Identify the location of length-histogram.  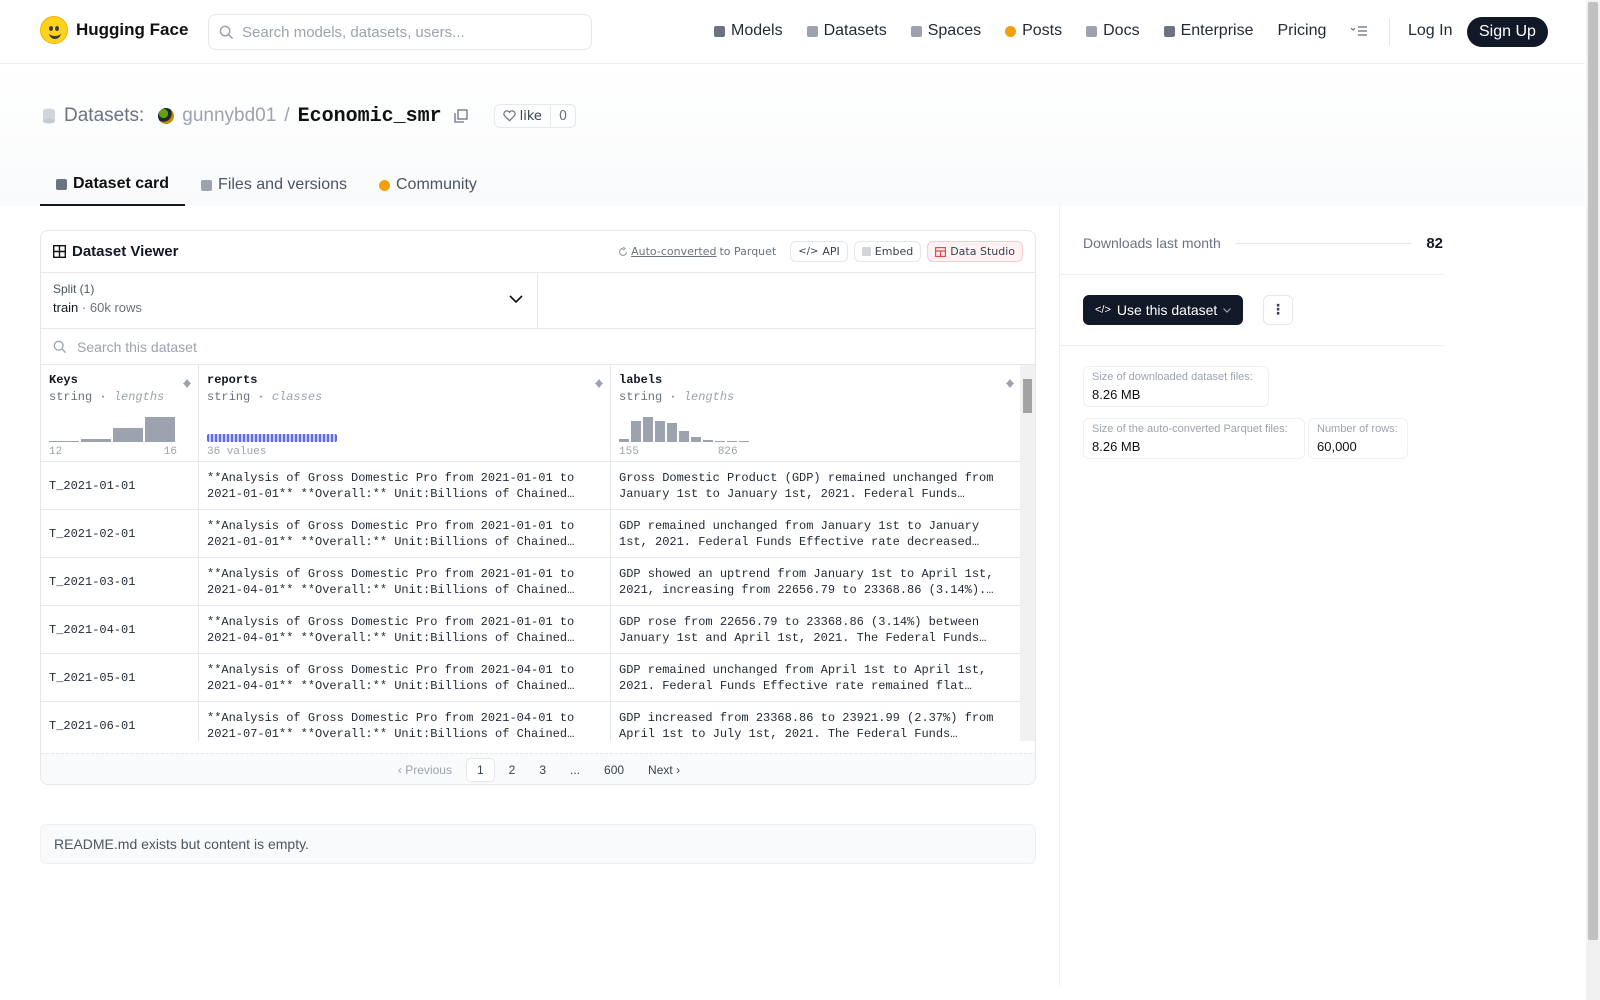
(112, 429).